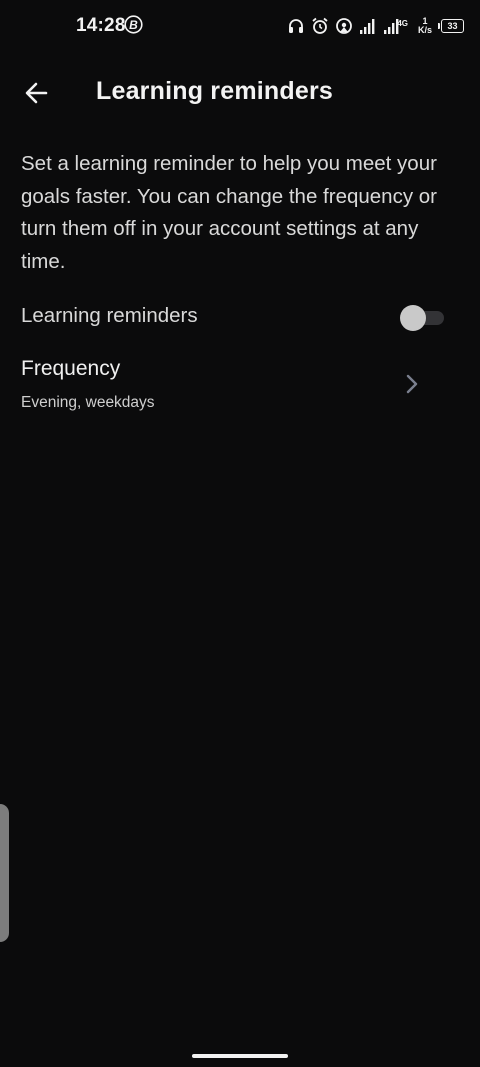  Describe the element at coordinates (368, 26) in the screenshot. I see `signal-icon` at that location.